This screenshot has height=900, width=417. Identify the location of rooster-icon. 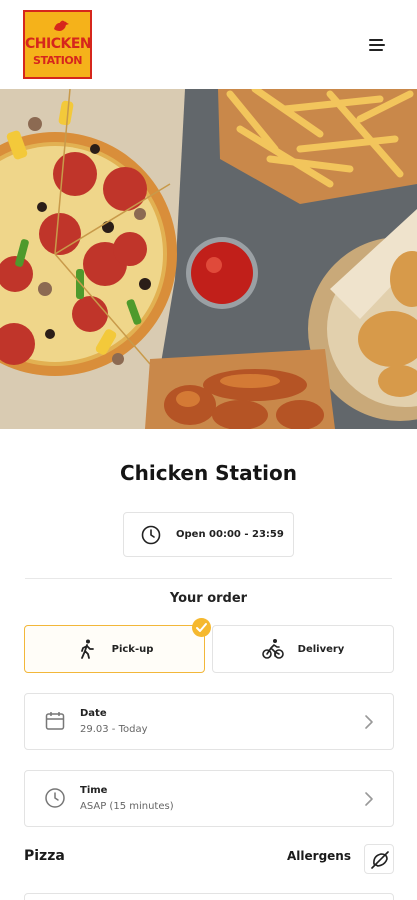
(61, 25).